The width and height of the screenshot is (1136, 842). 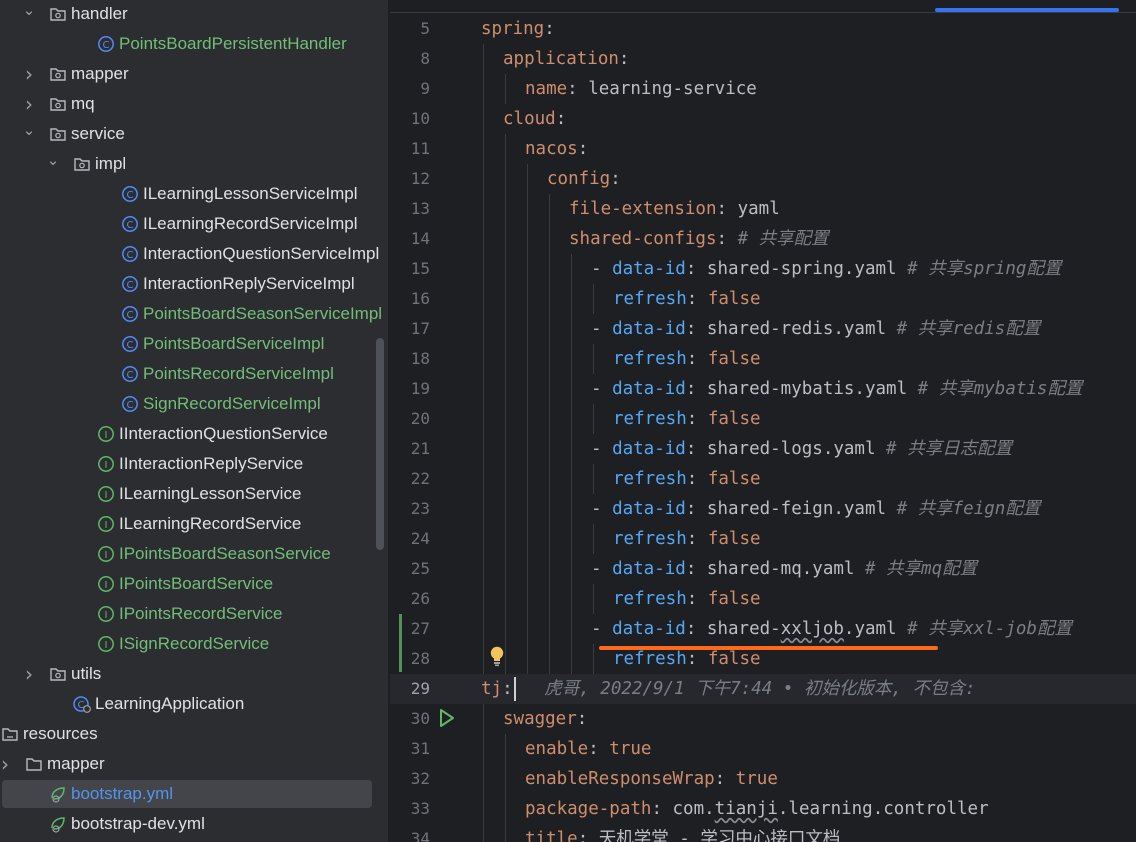 I want to click on yaml-key: spring, so click(x=513, y=29).